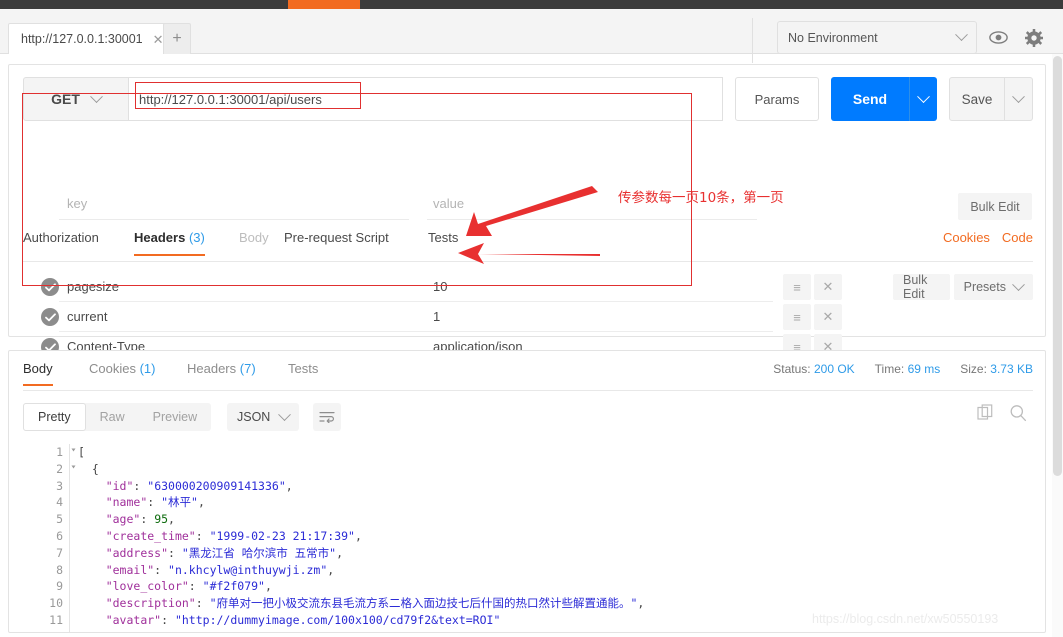  What do you see at coordinates (122, 372) in the screenshot?
I see `response-tab-cookies: Cookies (1)` at bounding box center [122, 372].